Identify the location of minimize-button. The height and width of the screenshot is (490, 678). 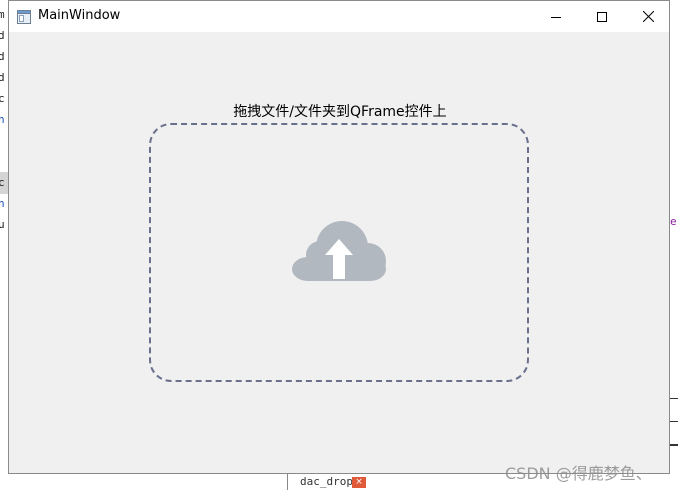
(556, 16).